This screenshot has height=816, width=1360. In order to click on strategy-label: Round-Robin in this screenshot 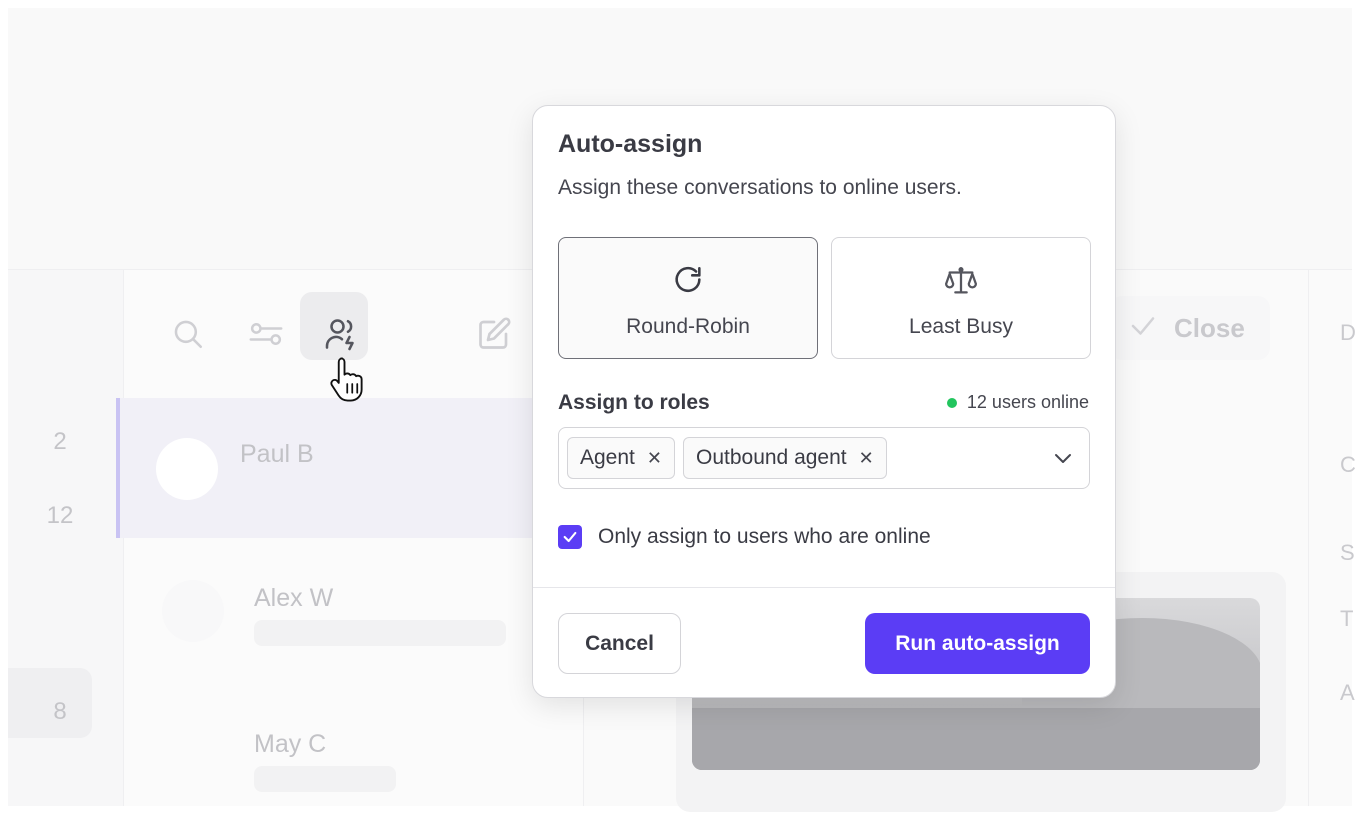, I will do `click(688, 326)`.